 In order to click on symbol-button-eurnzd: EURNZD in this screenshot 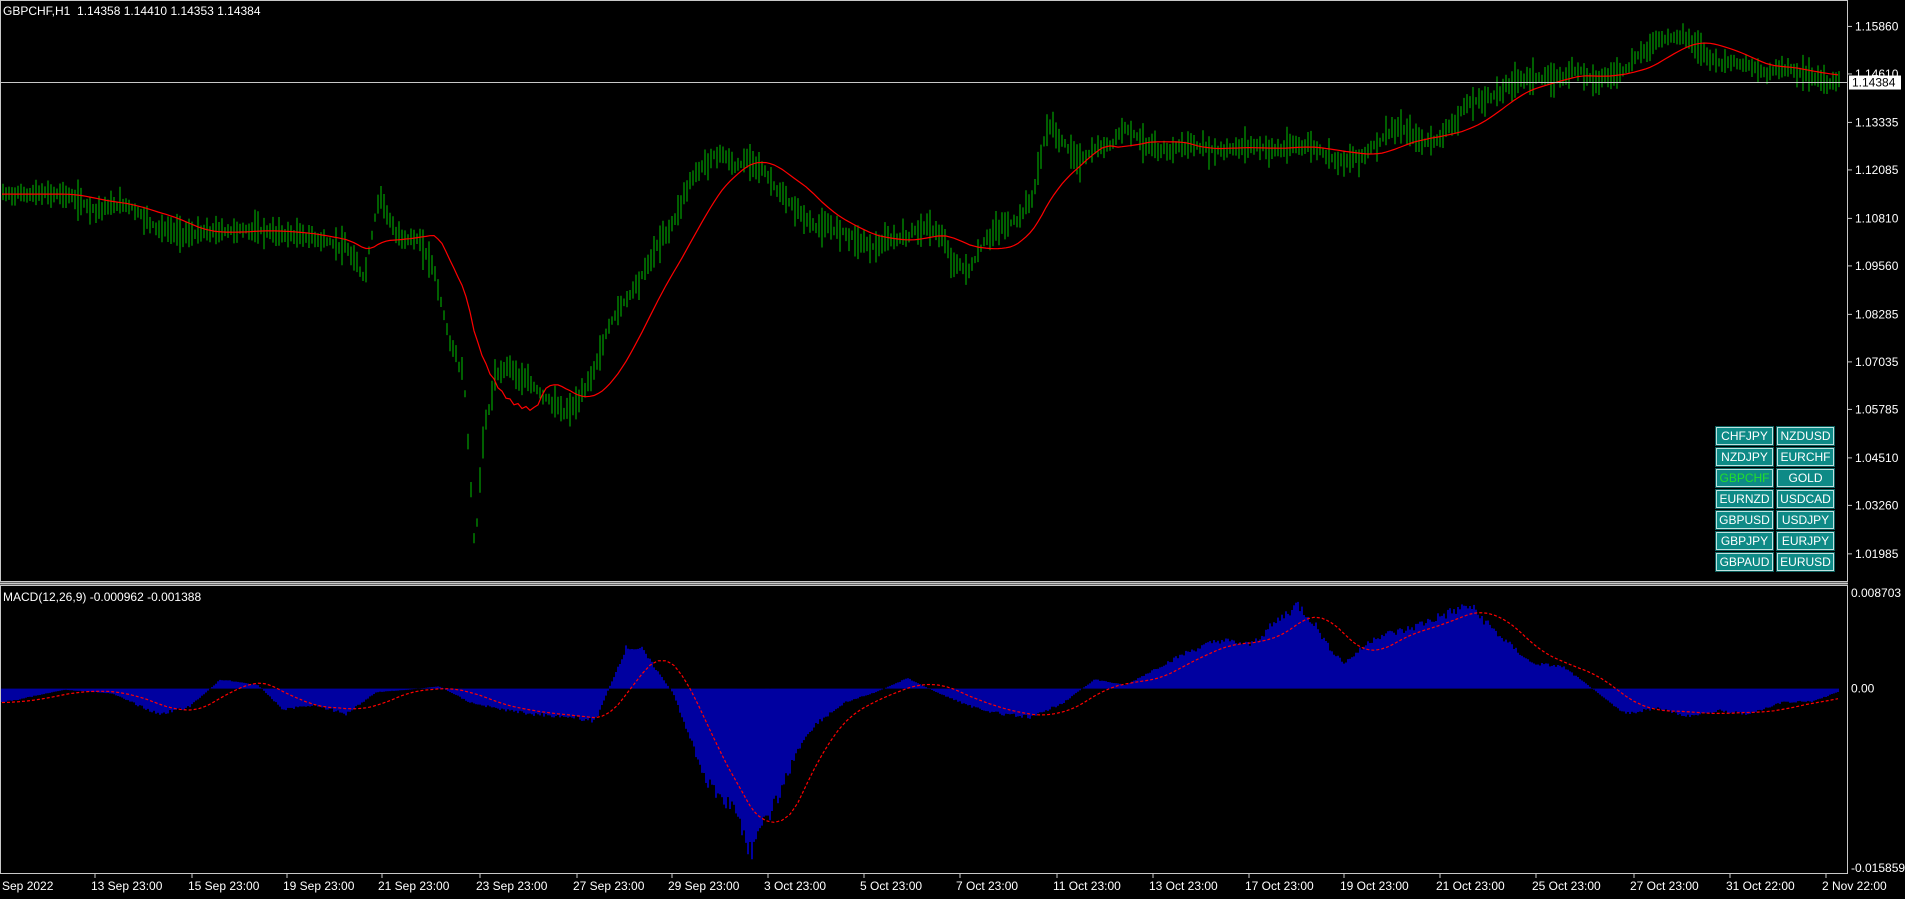, I will do `click(1744, 499)`.